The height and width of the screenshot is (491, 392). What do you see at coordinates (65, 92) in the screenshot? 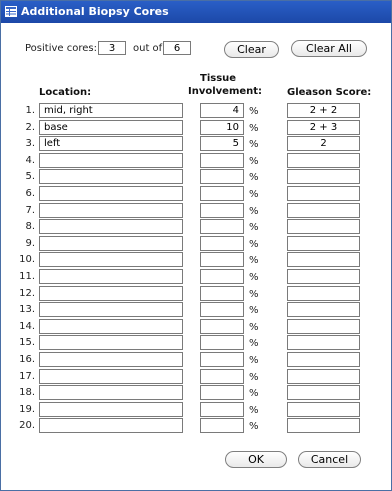
I see `location-header: Location:` at bounding box center [65, 92].